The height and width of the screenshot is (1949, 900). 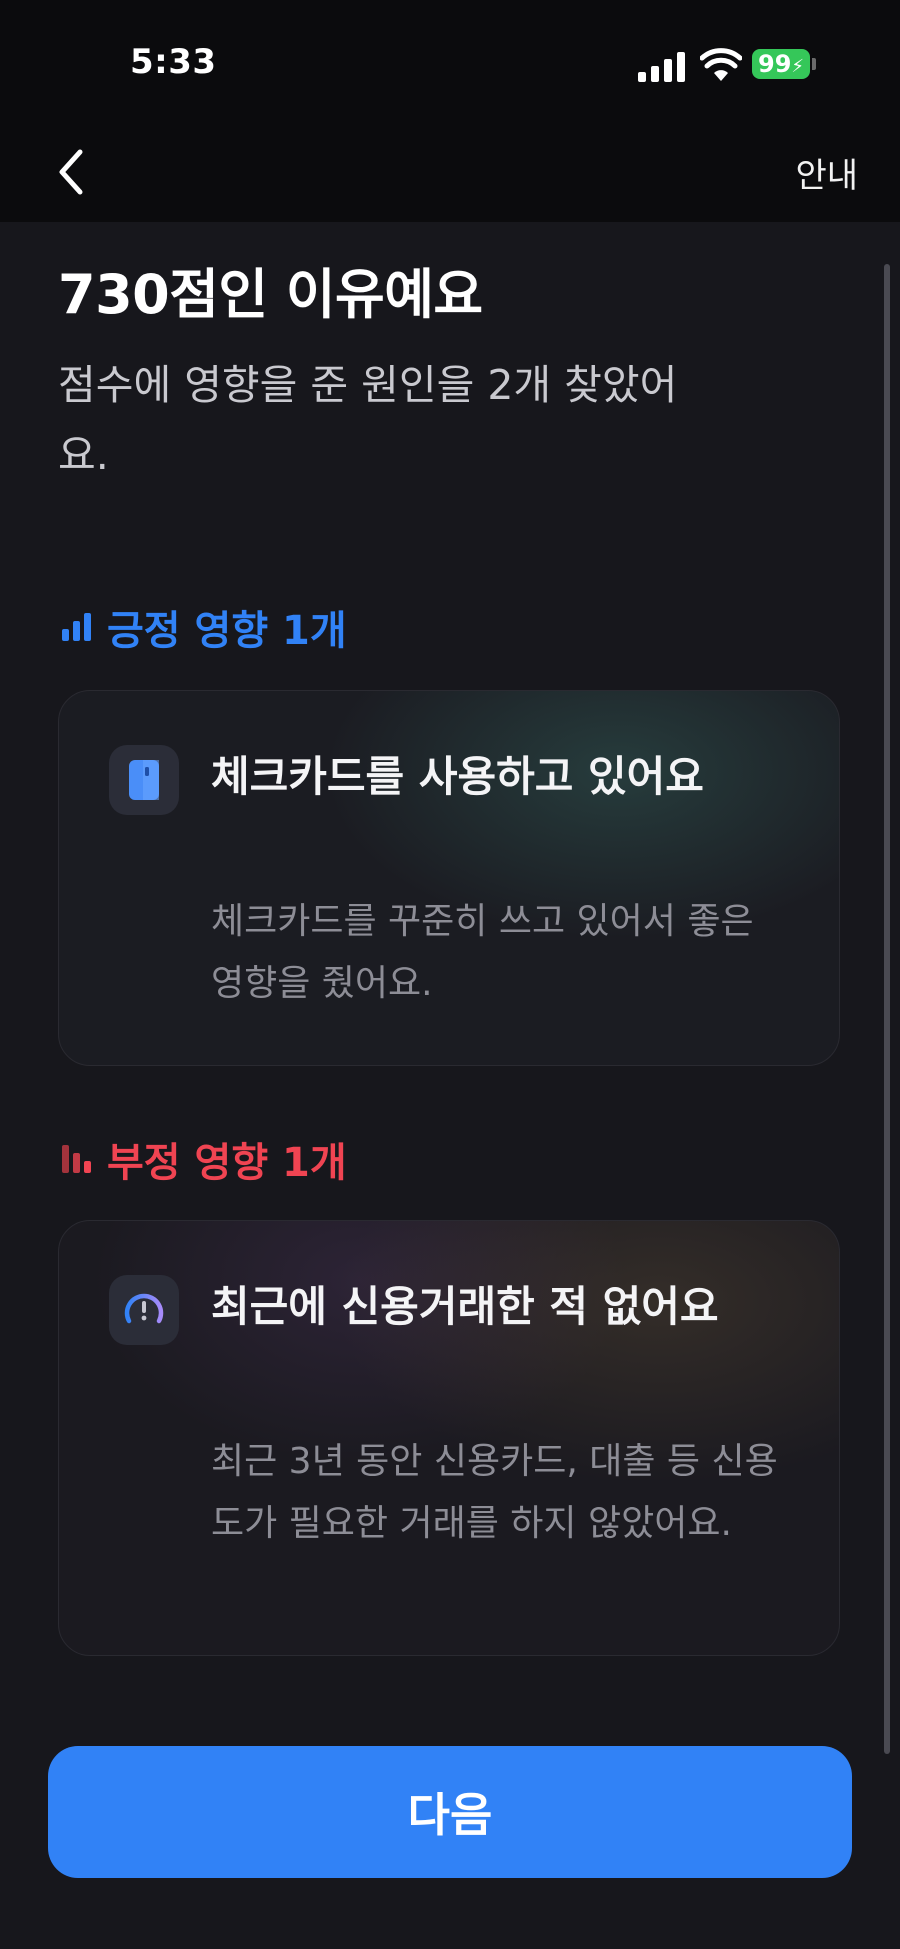 What do you see at coordinates (798, 66) in the screenshot?
I see `charging-bolt-icon: ⚡` at bounding box center [798, 66].